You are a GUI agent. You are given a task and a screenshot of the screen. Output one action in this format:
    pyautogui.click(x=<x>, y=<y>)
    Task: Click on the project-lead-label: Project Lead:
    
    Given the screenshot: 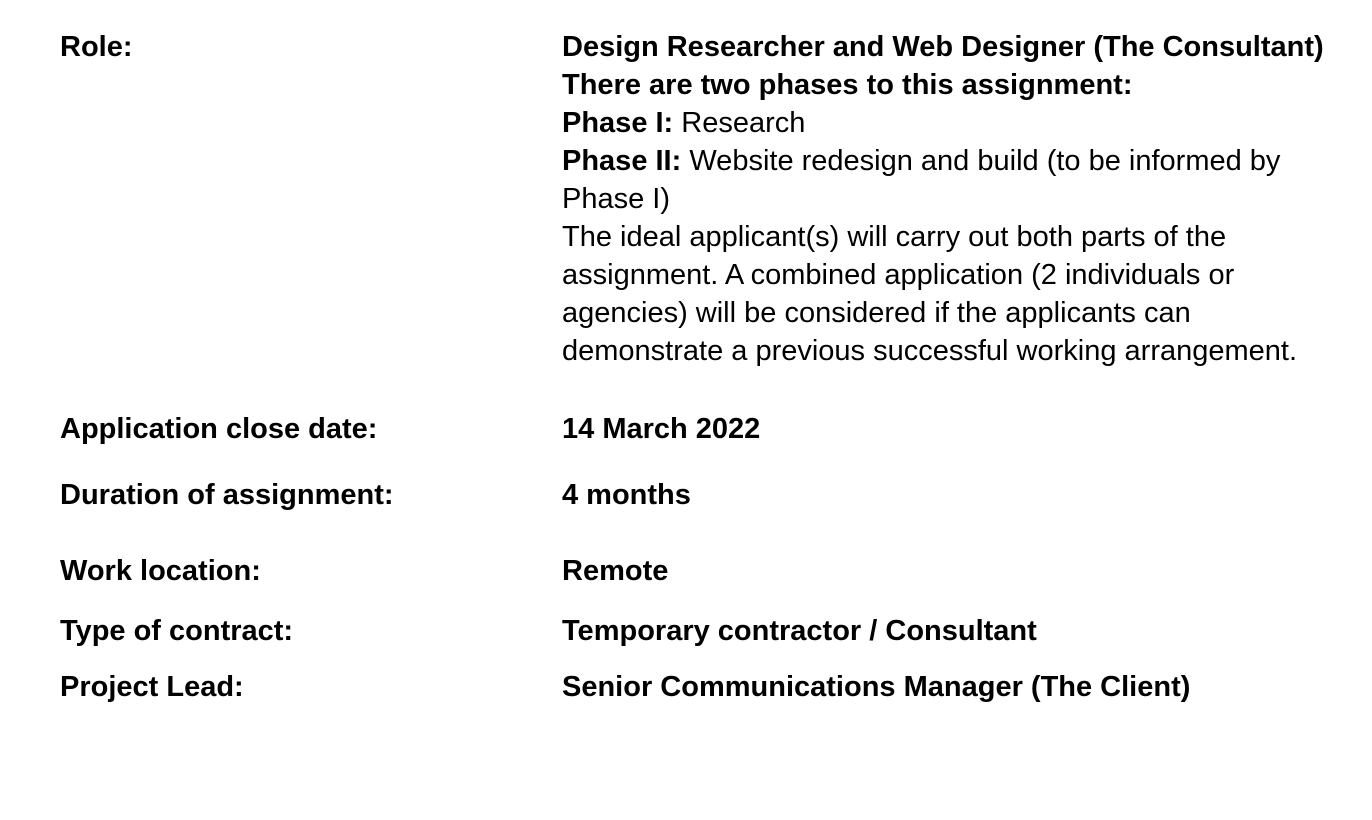 What is the action you would take?
    pyautogui.click(x=152, y=687)
    